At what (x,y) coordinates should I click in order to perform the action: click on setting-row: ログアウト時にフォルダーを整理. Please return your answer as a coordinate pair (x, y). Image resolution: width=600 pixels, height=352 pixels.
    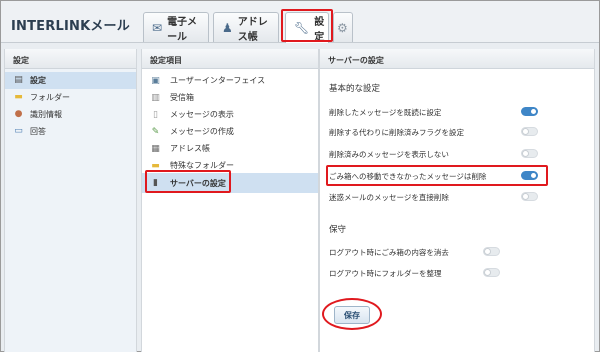
    Looking at the image, I should click on (441, 273).